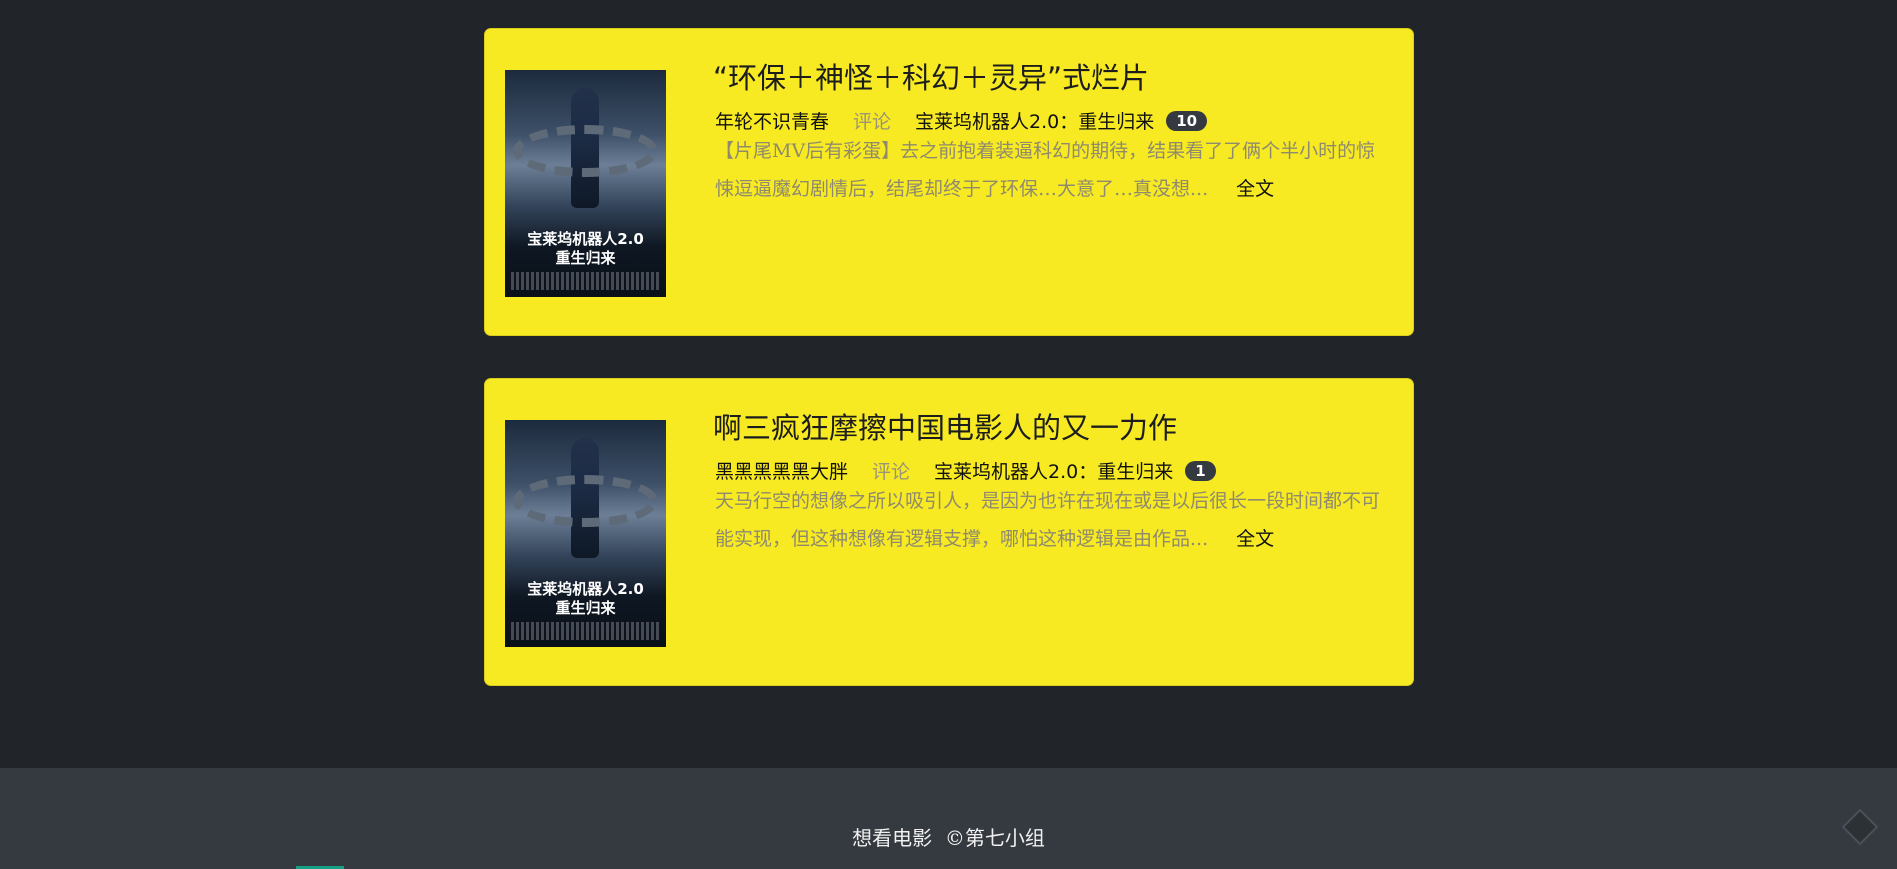 Image resolution: width=1897 pixels, height=869 pixels. I want to click on author-link: 黑黑黑黑黑大胖, so click(781, 470).